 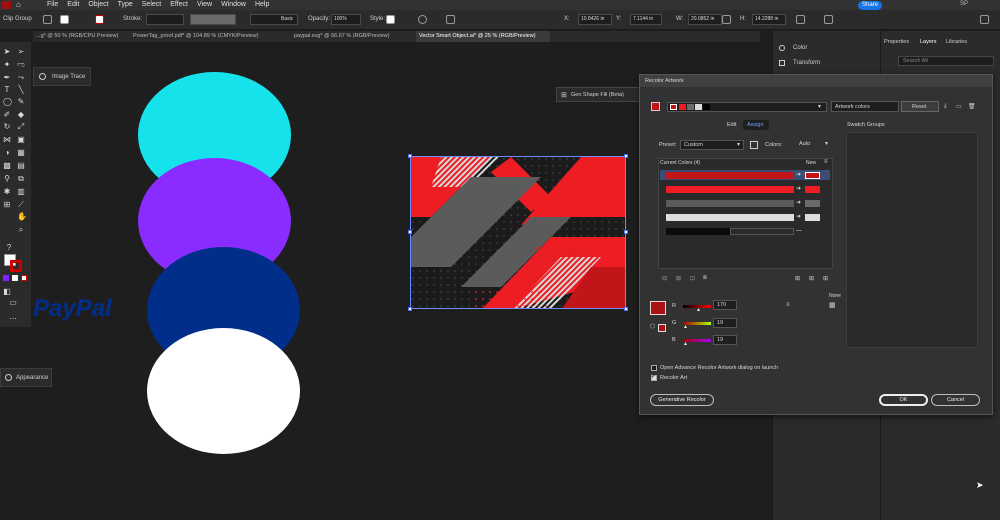 What do you see at coordinates (984, 19) in the screenshot?
I see `hamburger-icon` at bounding box center [984, 19].